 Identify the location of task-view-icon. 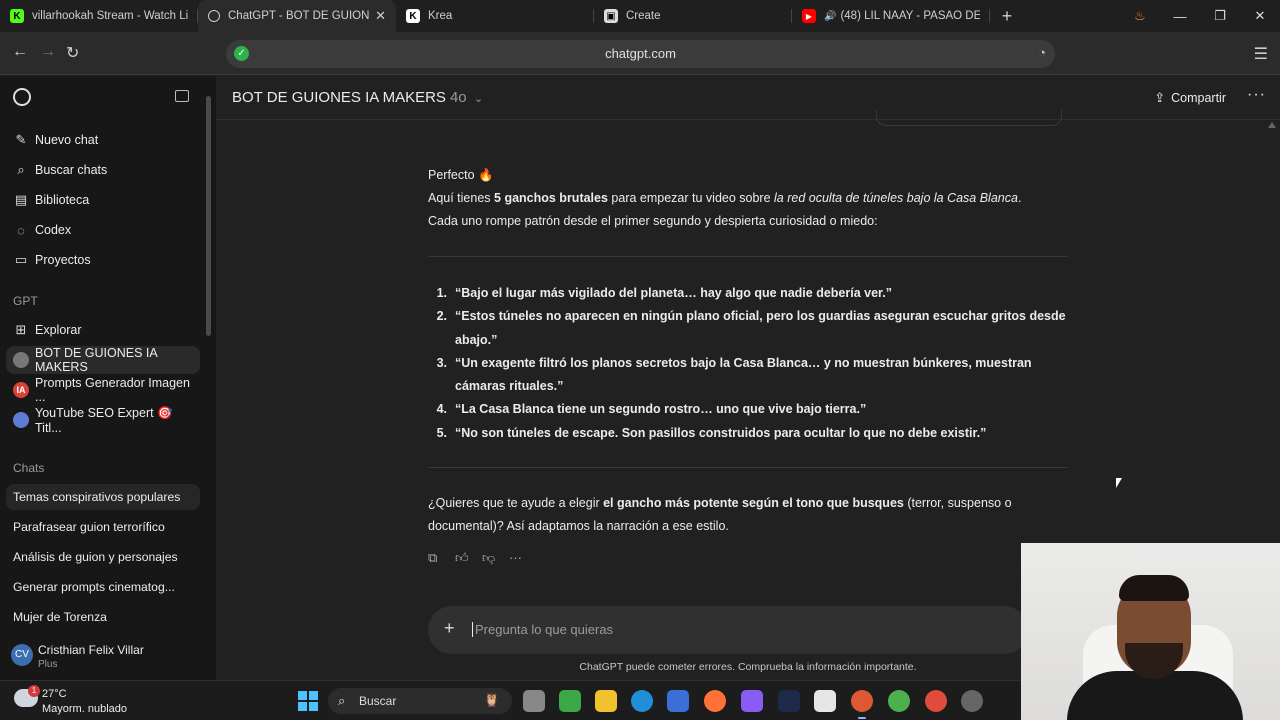
(534, 701).